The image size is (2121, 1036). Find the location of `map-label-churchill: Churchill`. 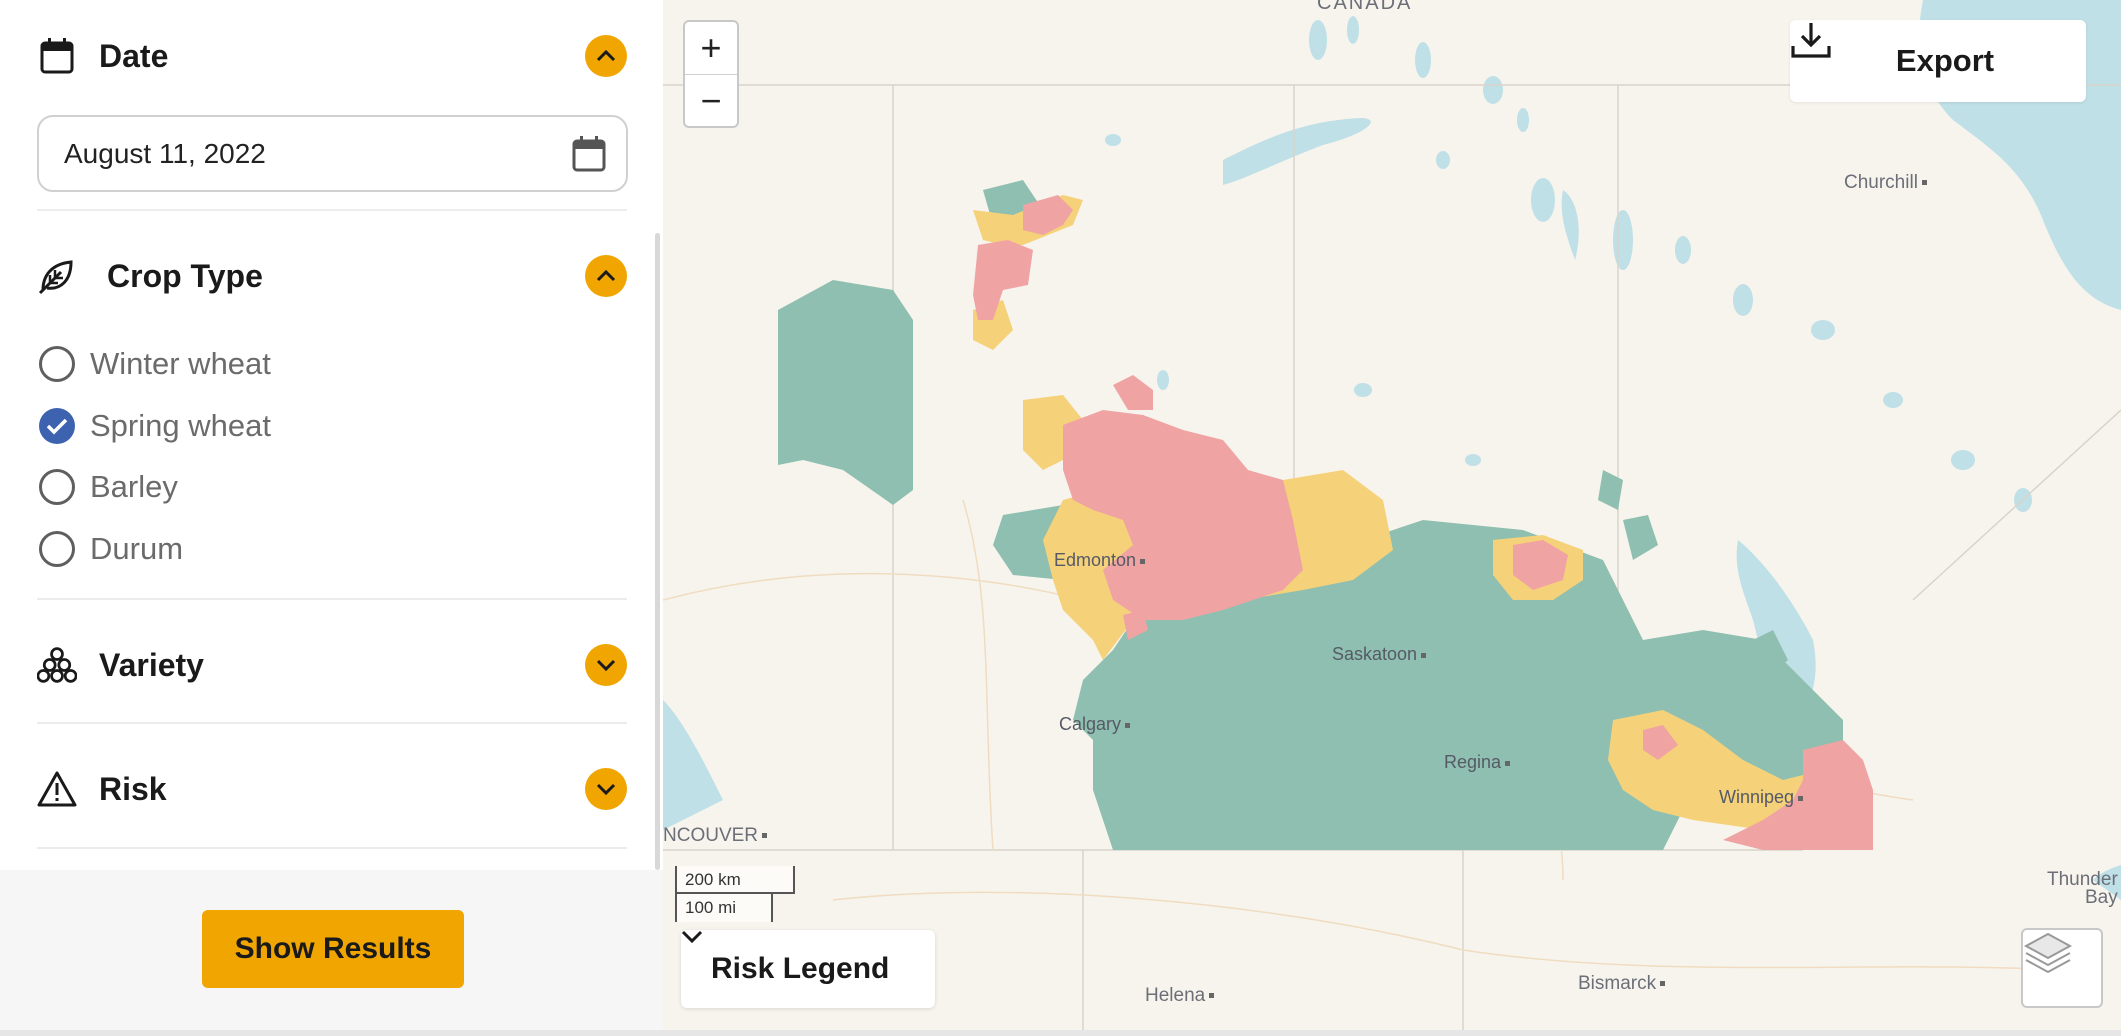

map-label-churchill: Churchill is located at coordinates (1885, 183).